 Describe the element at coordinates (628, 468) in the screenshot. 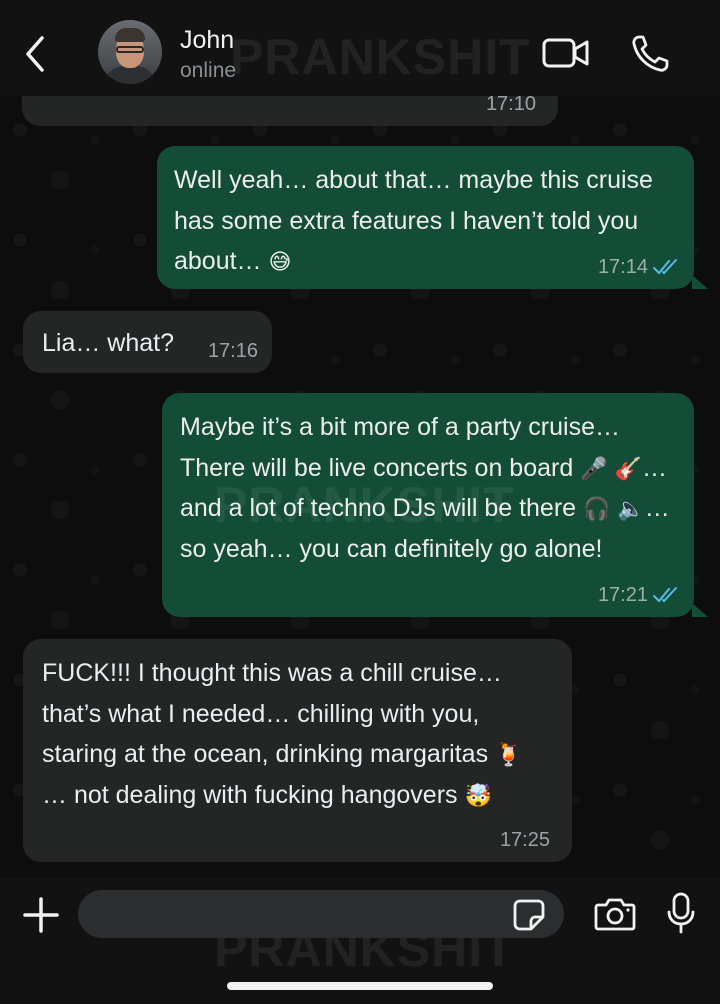

I see `guitar-emoji-icon: 🎸` at that location.